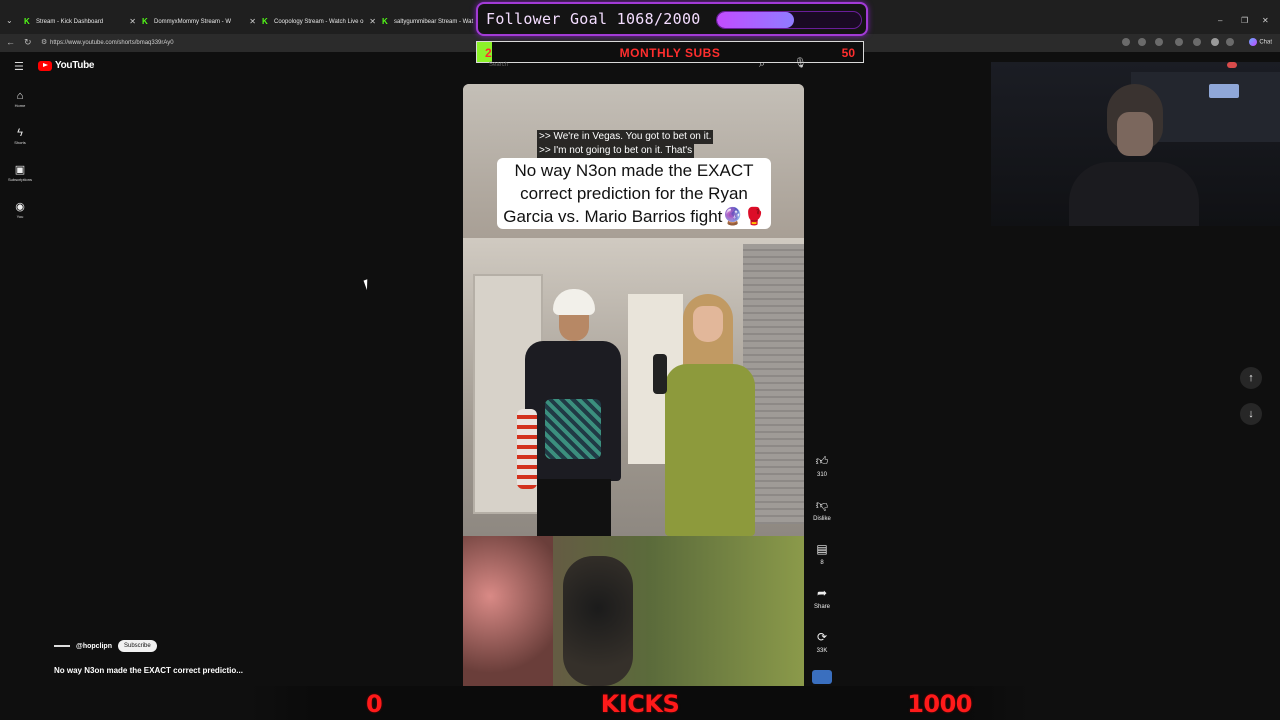  Describe the element at coordinates (62, 646) in the screenshot. I see `channel-avatar` at that location.